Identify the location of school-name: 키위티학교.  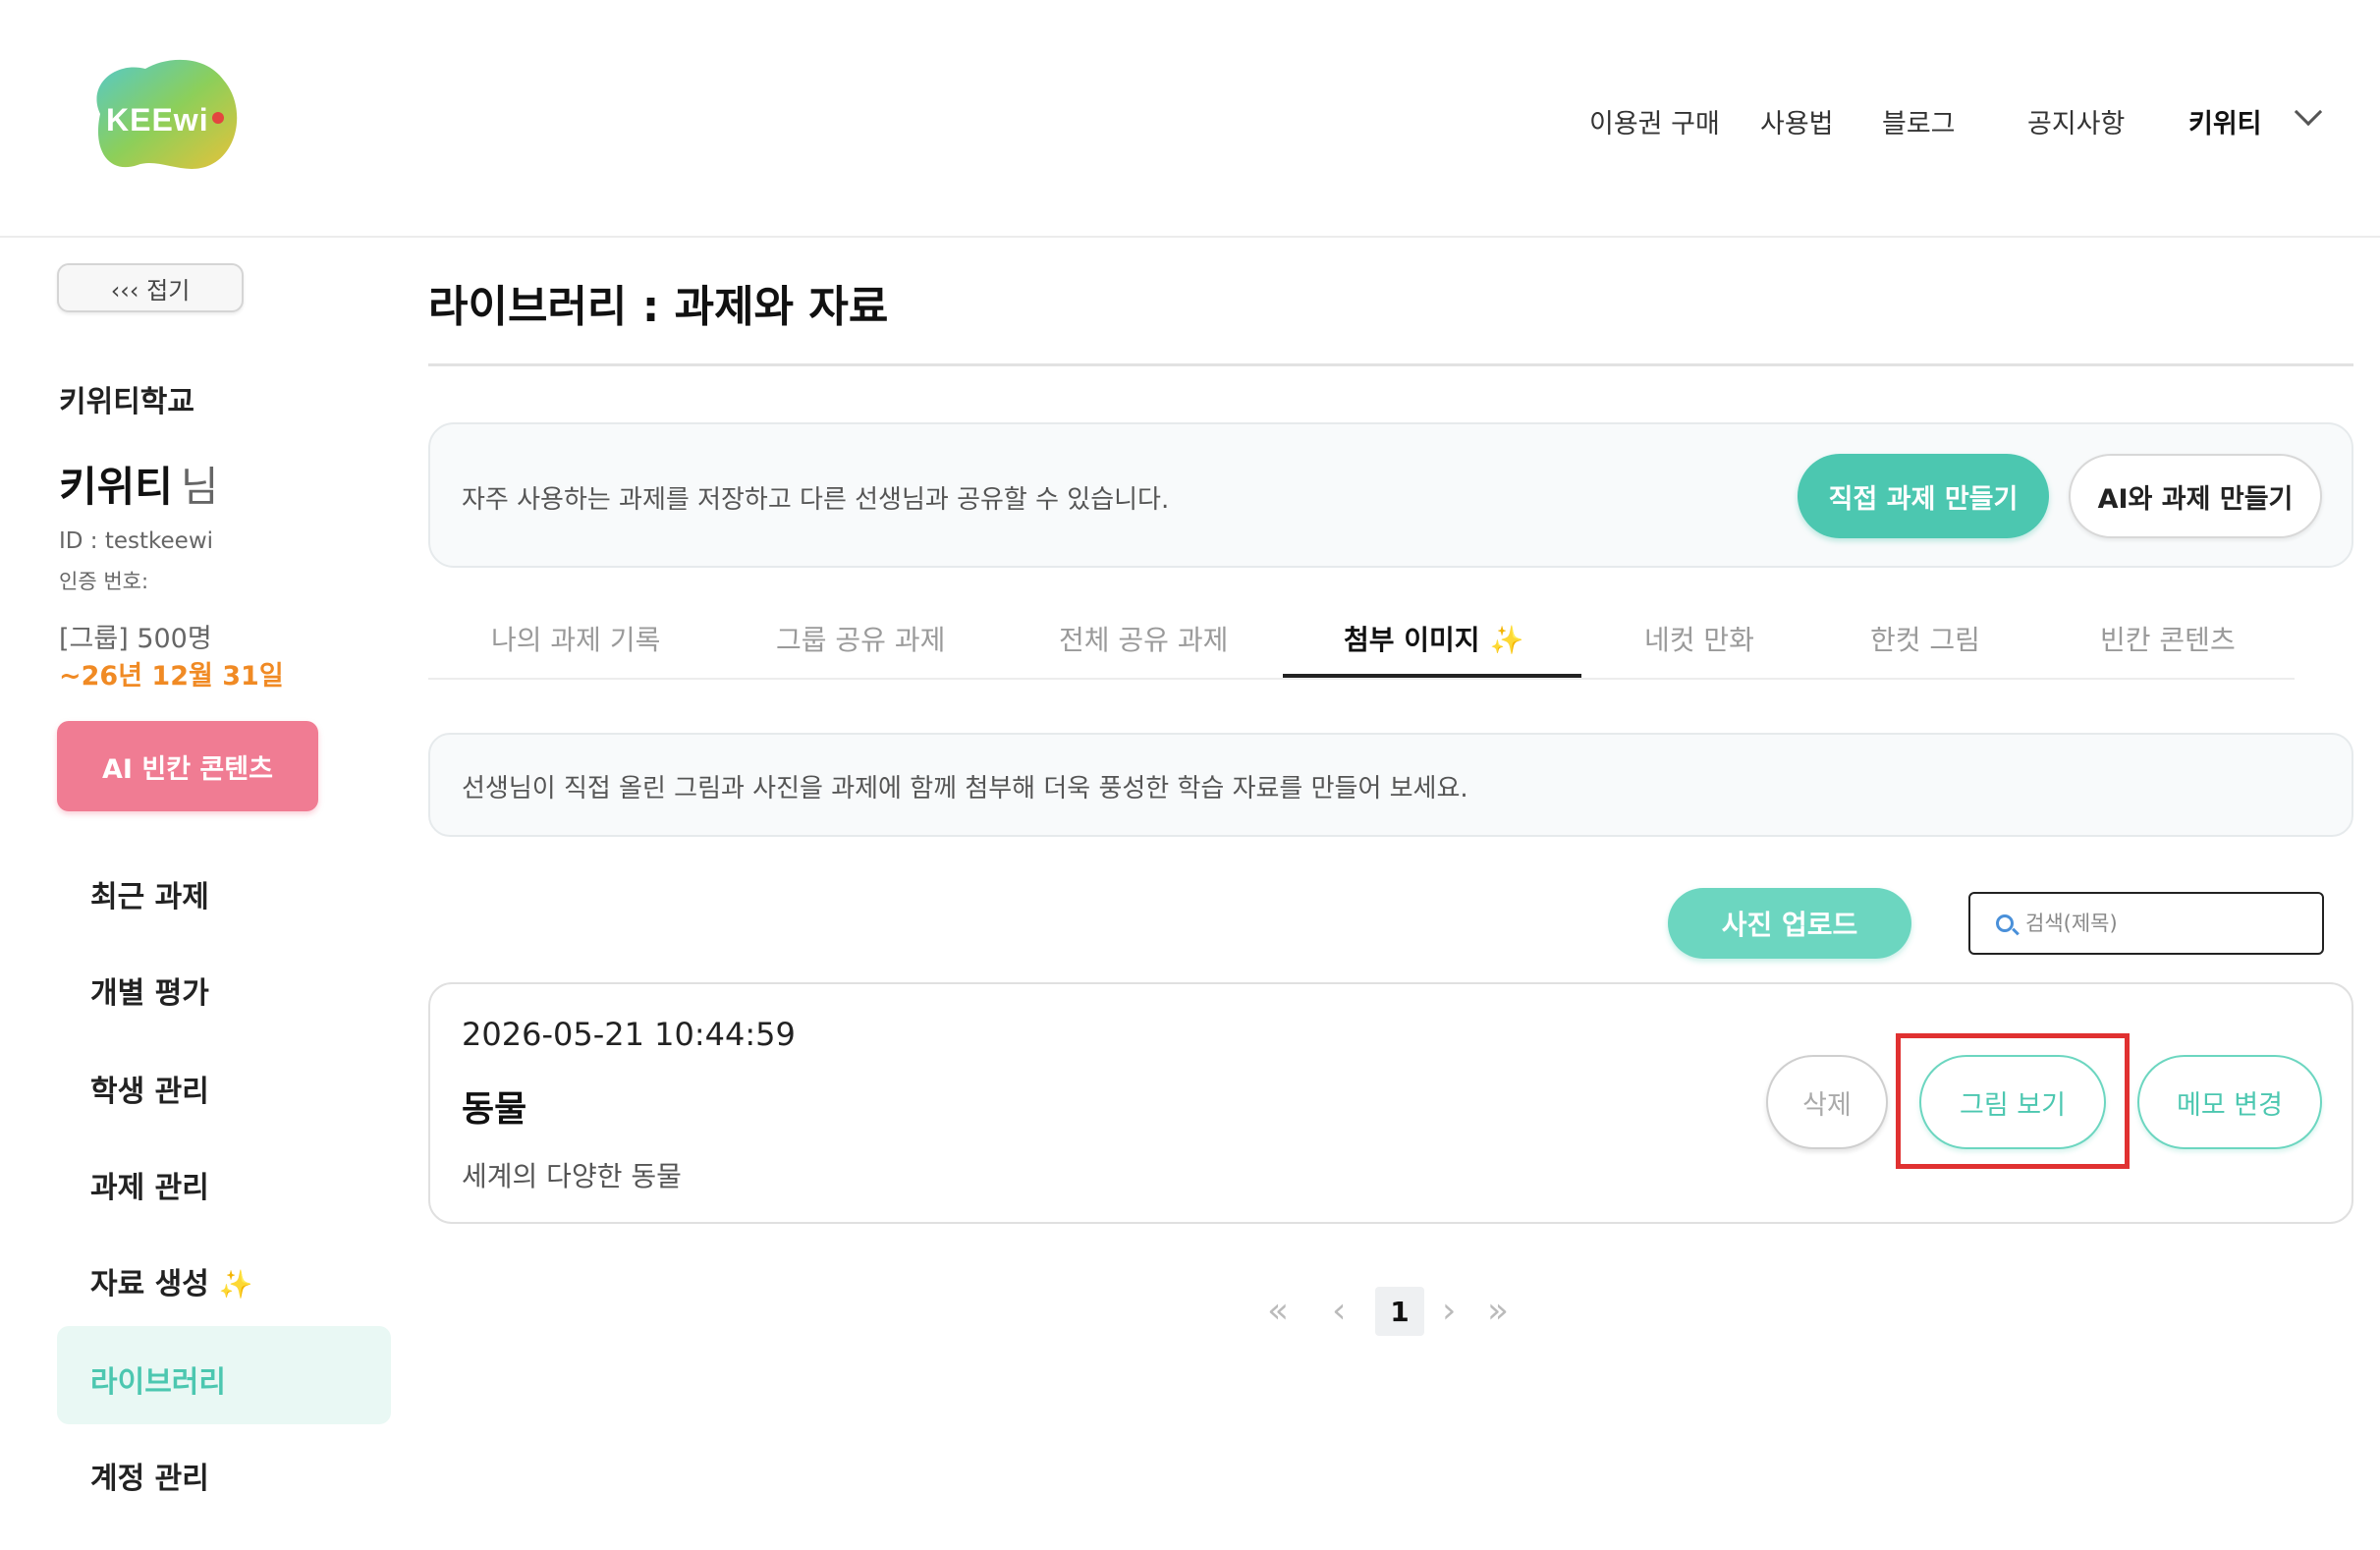
(126, 402).